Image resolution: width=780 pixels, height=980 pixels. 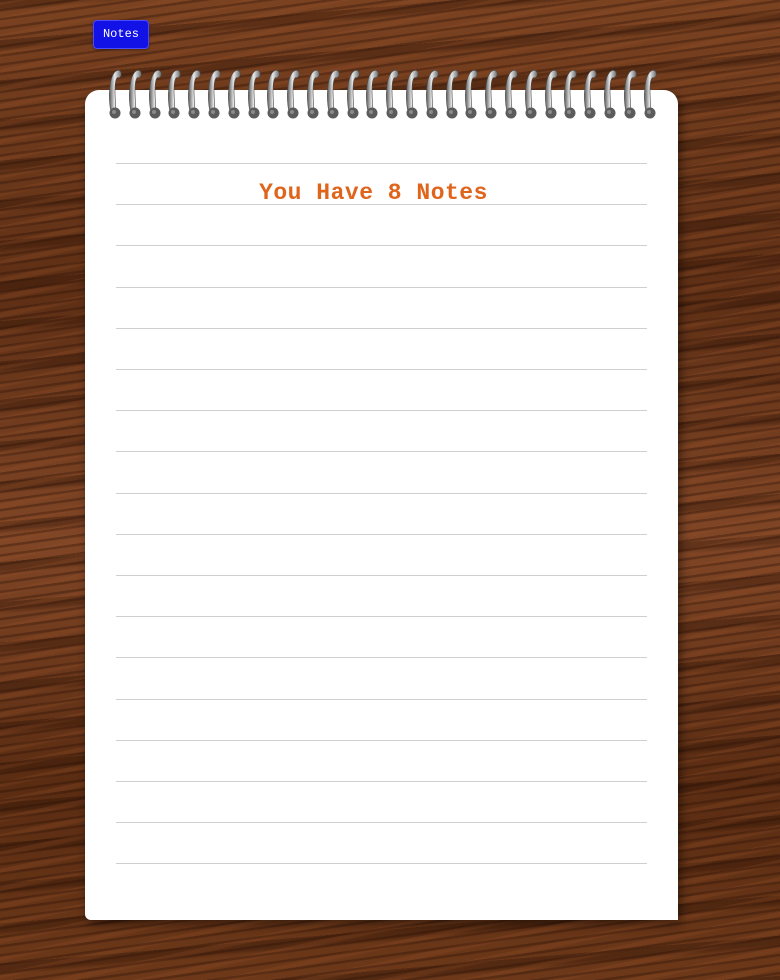 I want to click on spiral-binding-icon, so click(x=387, y=96).